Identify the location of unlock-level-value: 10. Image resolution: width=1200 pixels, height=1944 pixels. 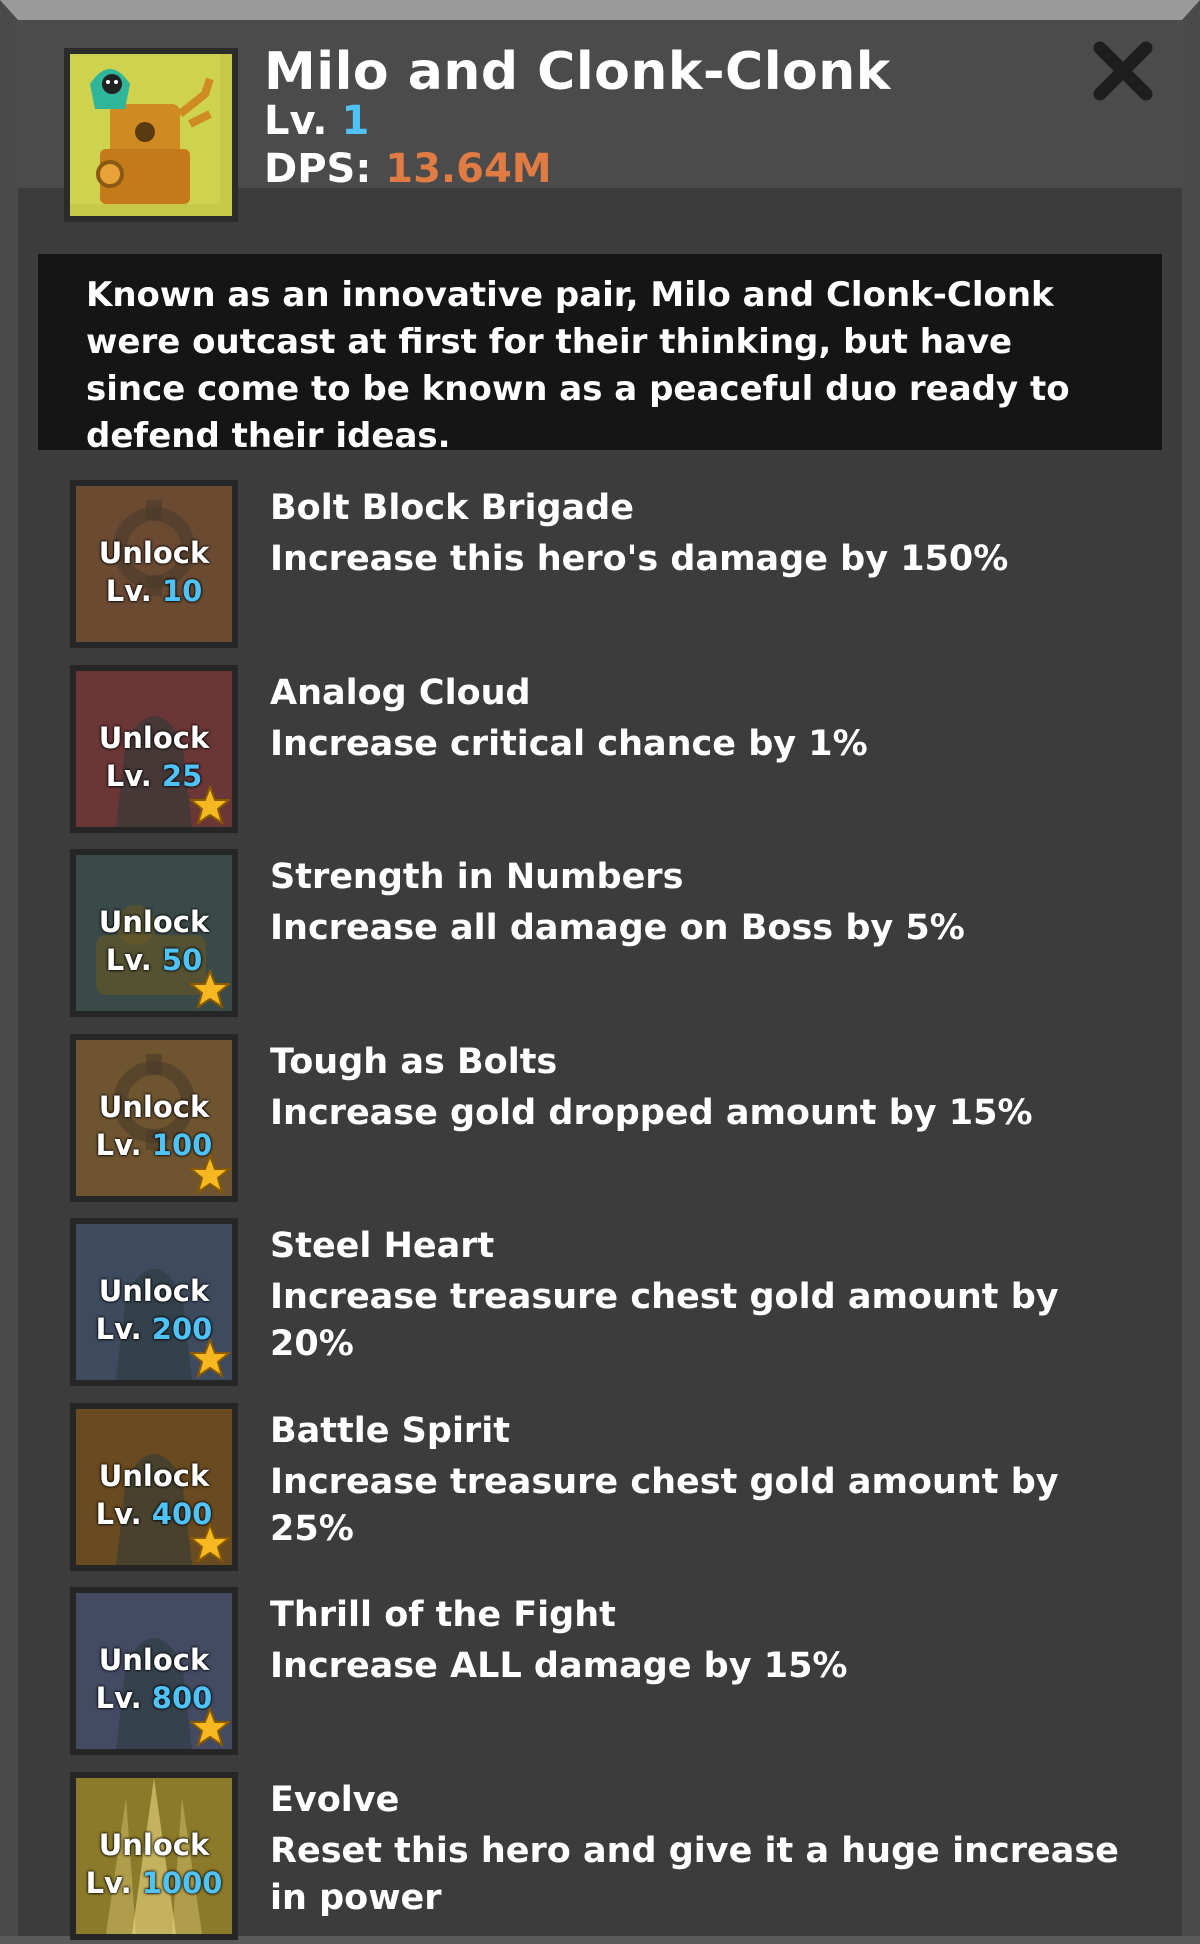
(182, 591).